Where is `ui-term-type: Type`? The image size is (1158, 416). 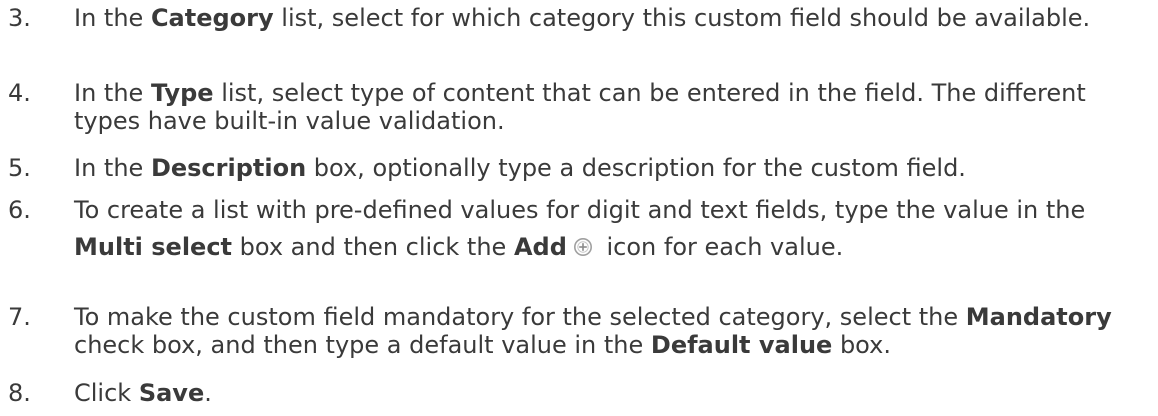 ui-term-type: Type is located at coordinates (182, 93).